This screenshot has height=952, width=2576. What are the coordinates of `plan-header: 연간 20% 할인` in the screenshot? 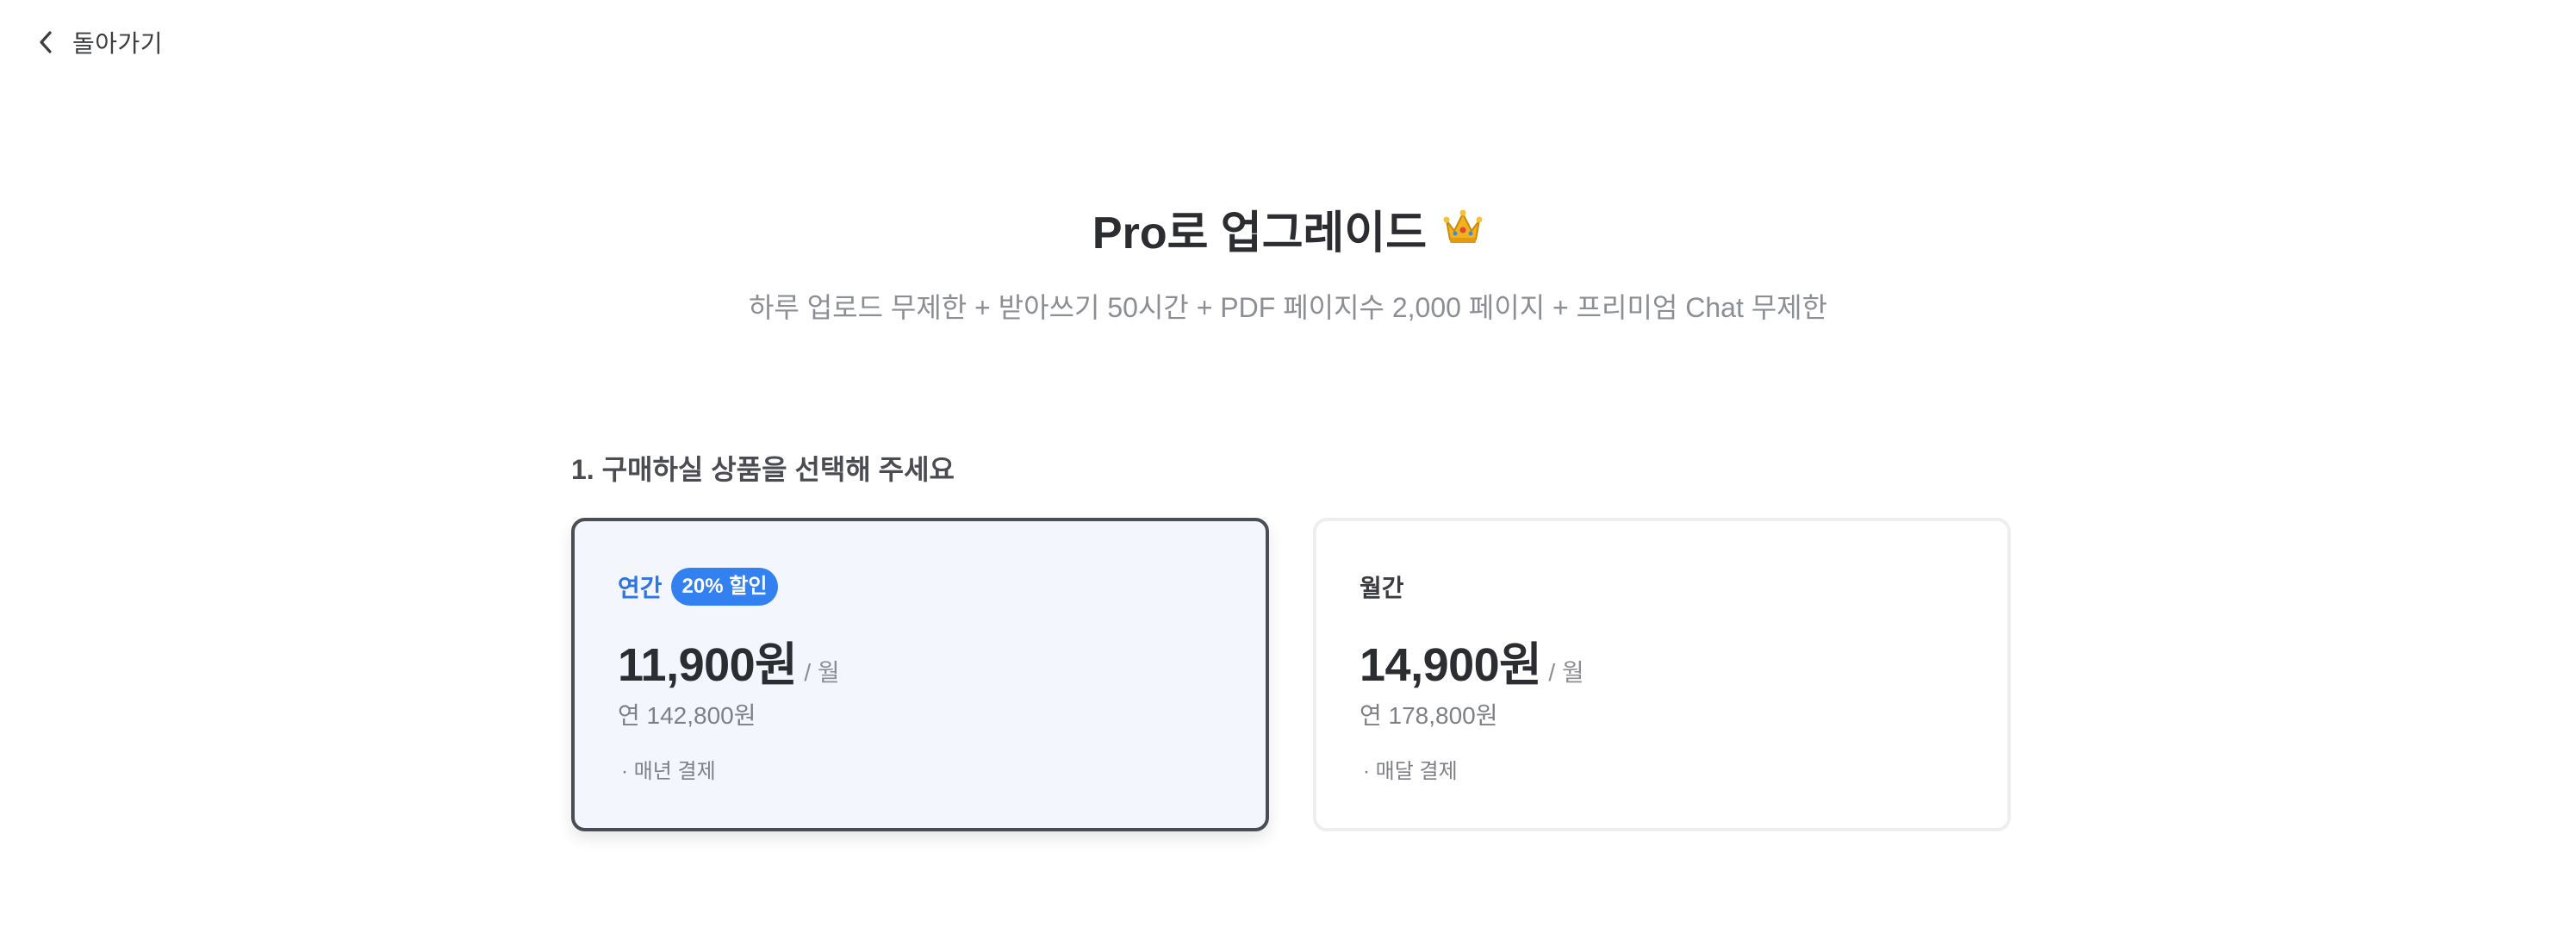 It's located at (699, 587).